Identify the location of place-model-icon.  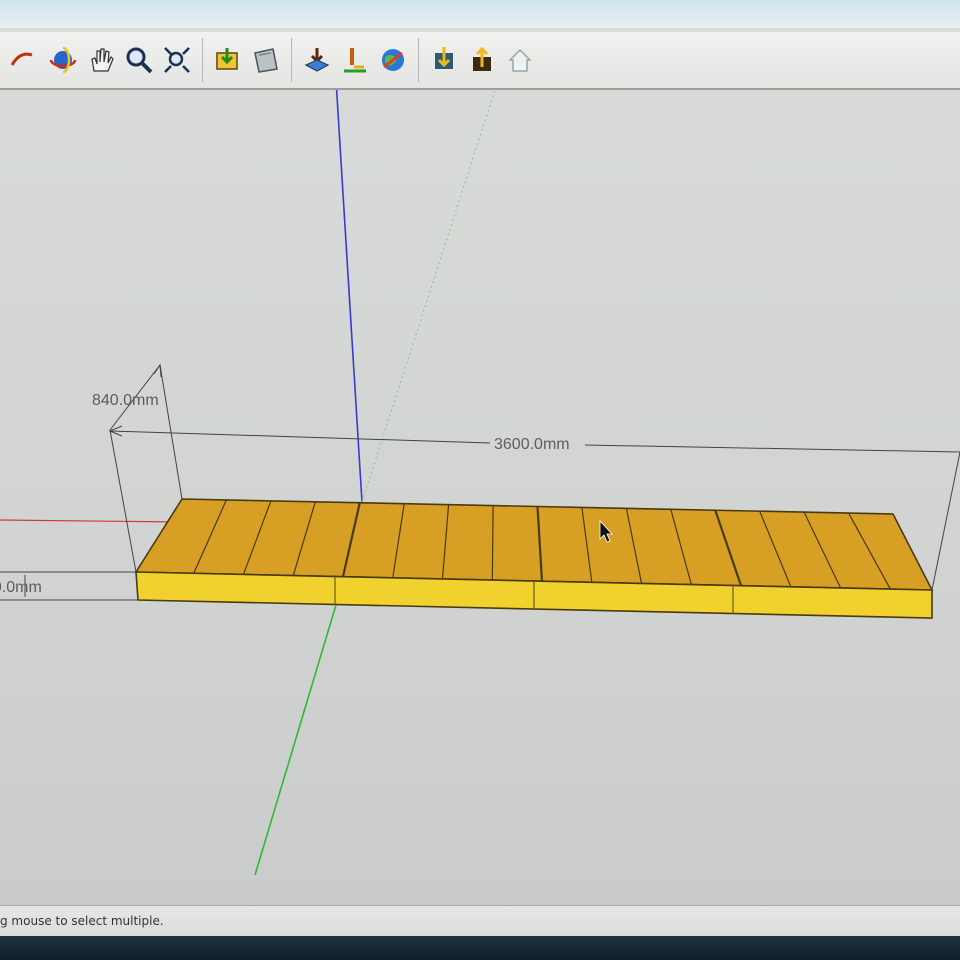
(355, 60).